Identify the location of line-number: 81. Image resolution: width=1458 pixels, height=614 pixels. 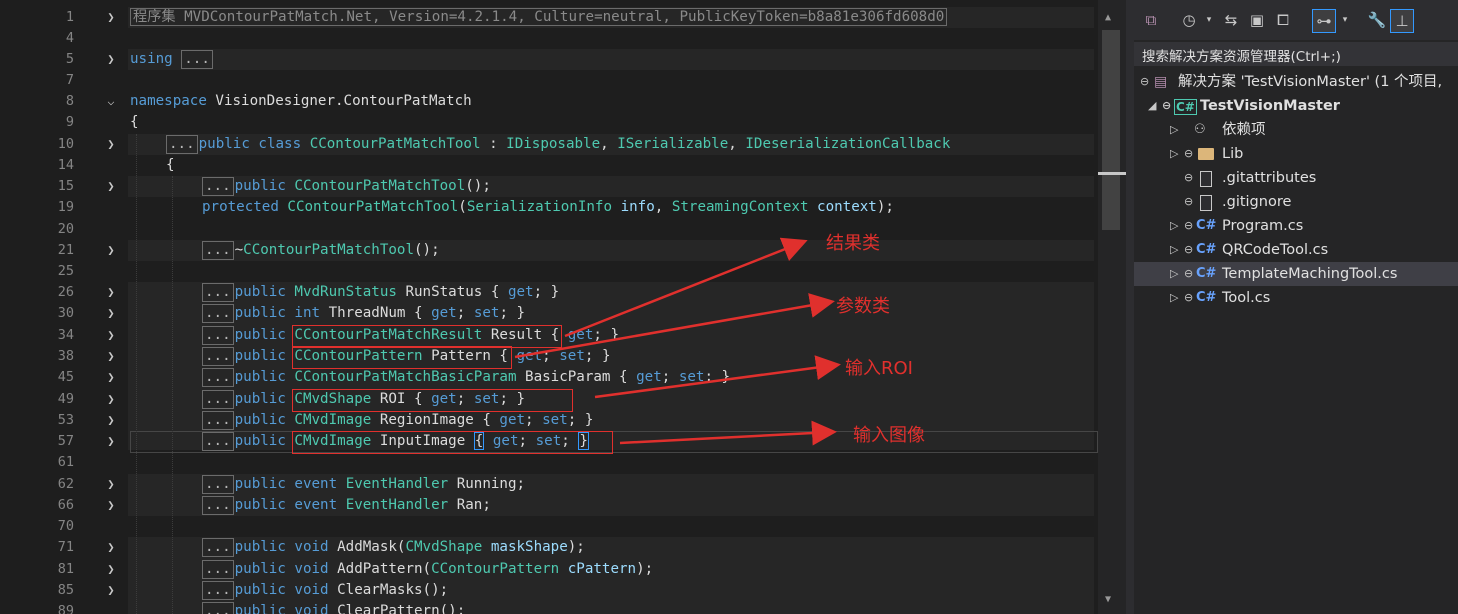
(65, 569).